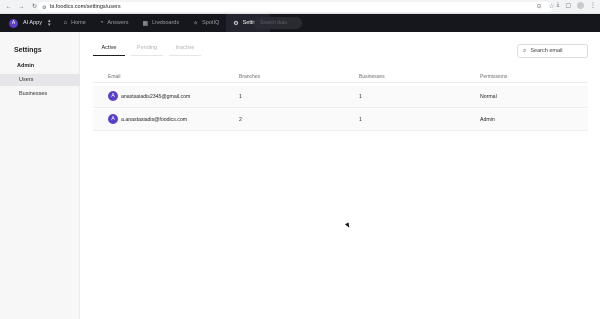 The height and width of the screenshot is (319, 600). I want to click on sidebar-item-label: Businesses, so click(33, 94).